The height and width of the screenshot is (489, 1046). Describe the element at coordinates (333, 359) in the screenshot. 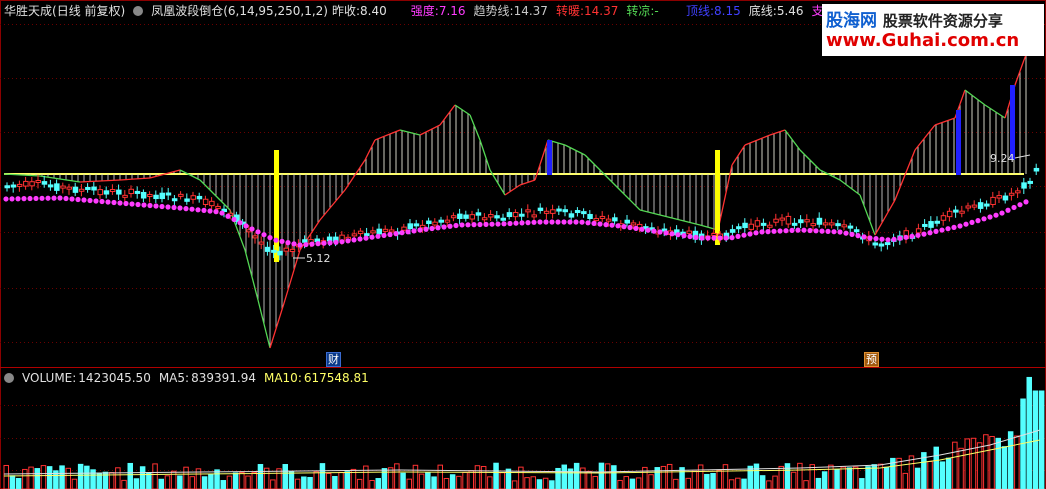

I see `finance-report-tag: 财` at that location.